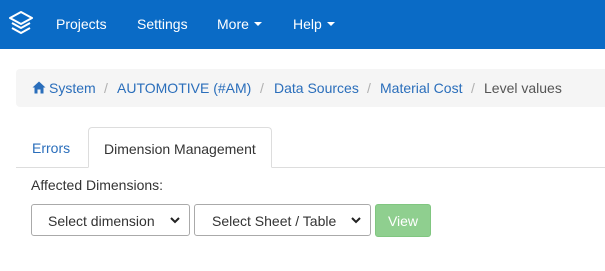  I want to click on sheet-table-select: Select Sheet / Table, so click(282, 220).